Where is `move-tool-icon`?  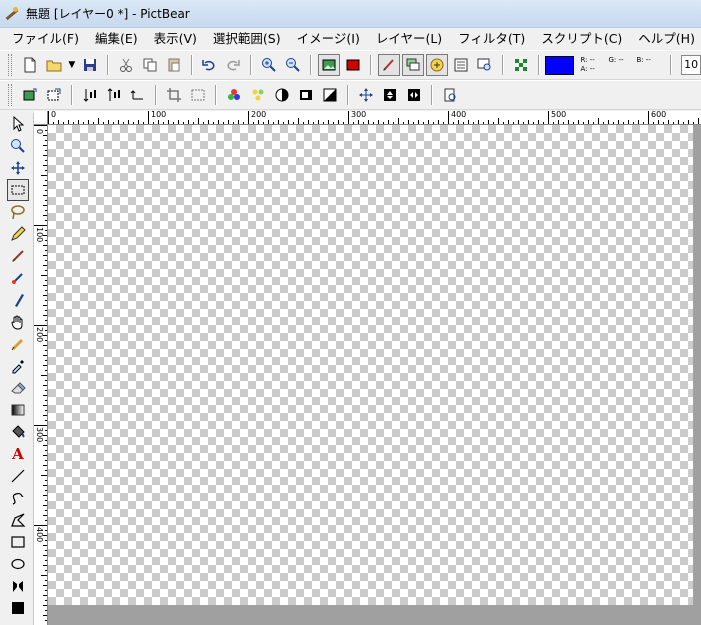 move-tool-icon is located at coordinates (18, 168).